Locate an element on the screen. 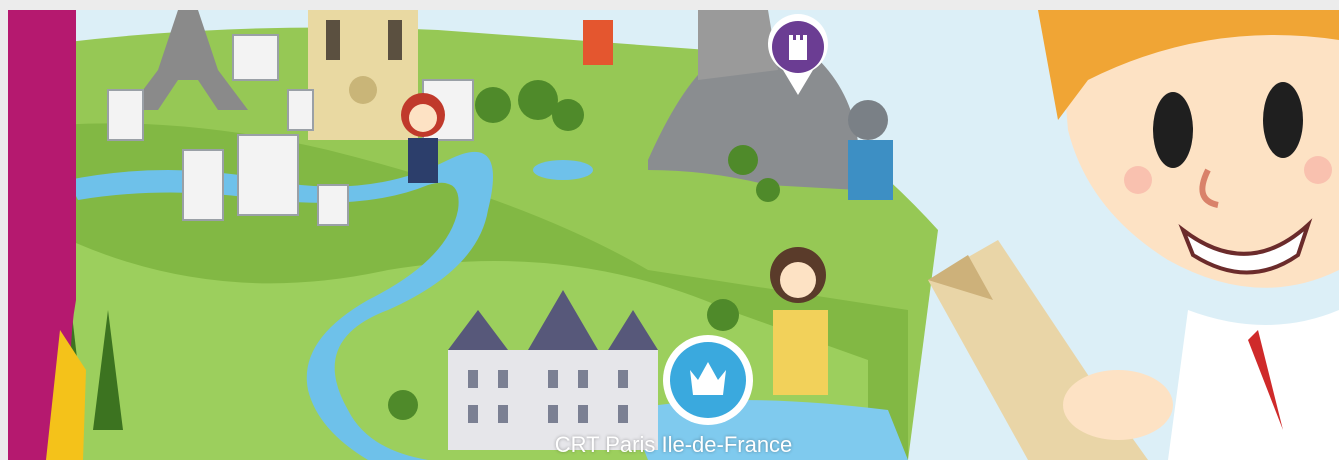 The height and width of the screenshot is (460, 1339). character-knight is located at coordinates (870, 150).